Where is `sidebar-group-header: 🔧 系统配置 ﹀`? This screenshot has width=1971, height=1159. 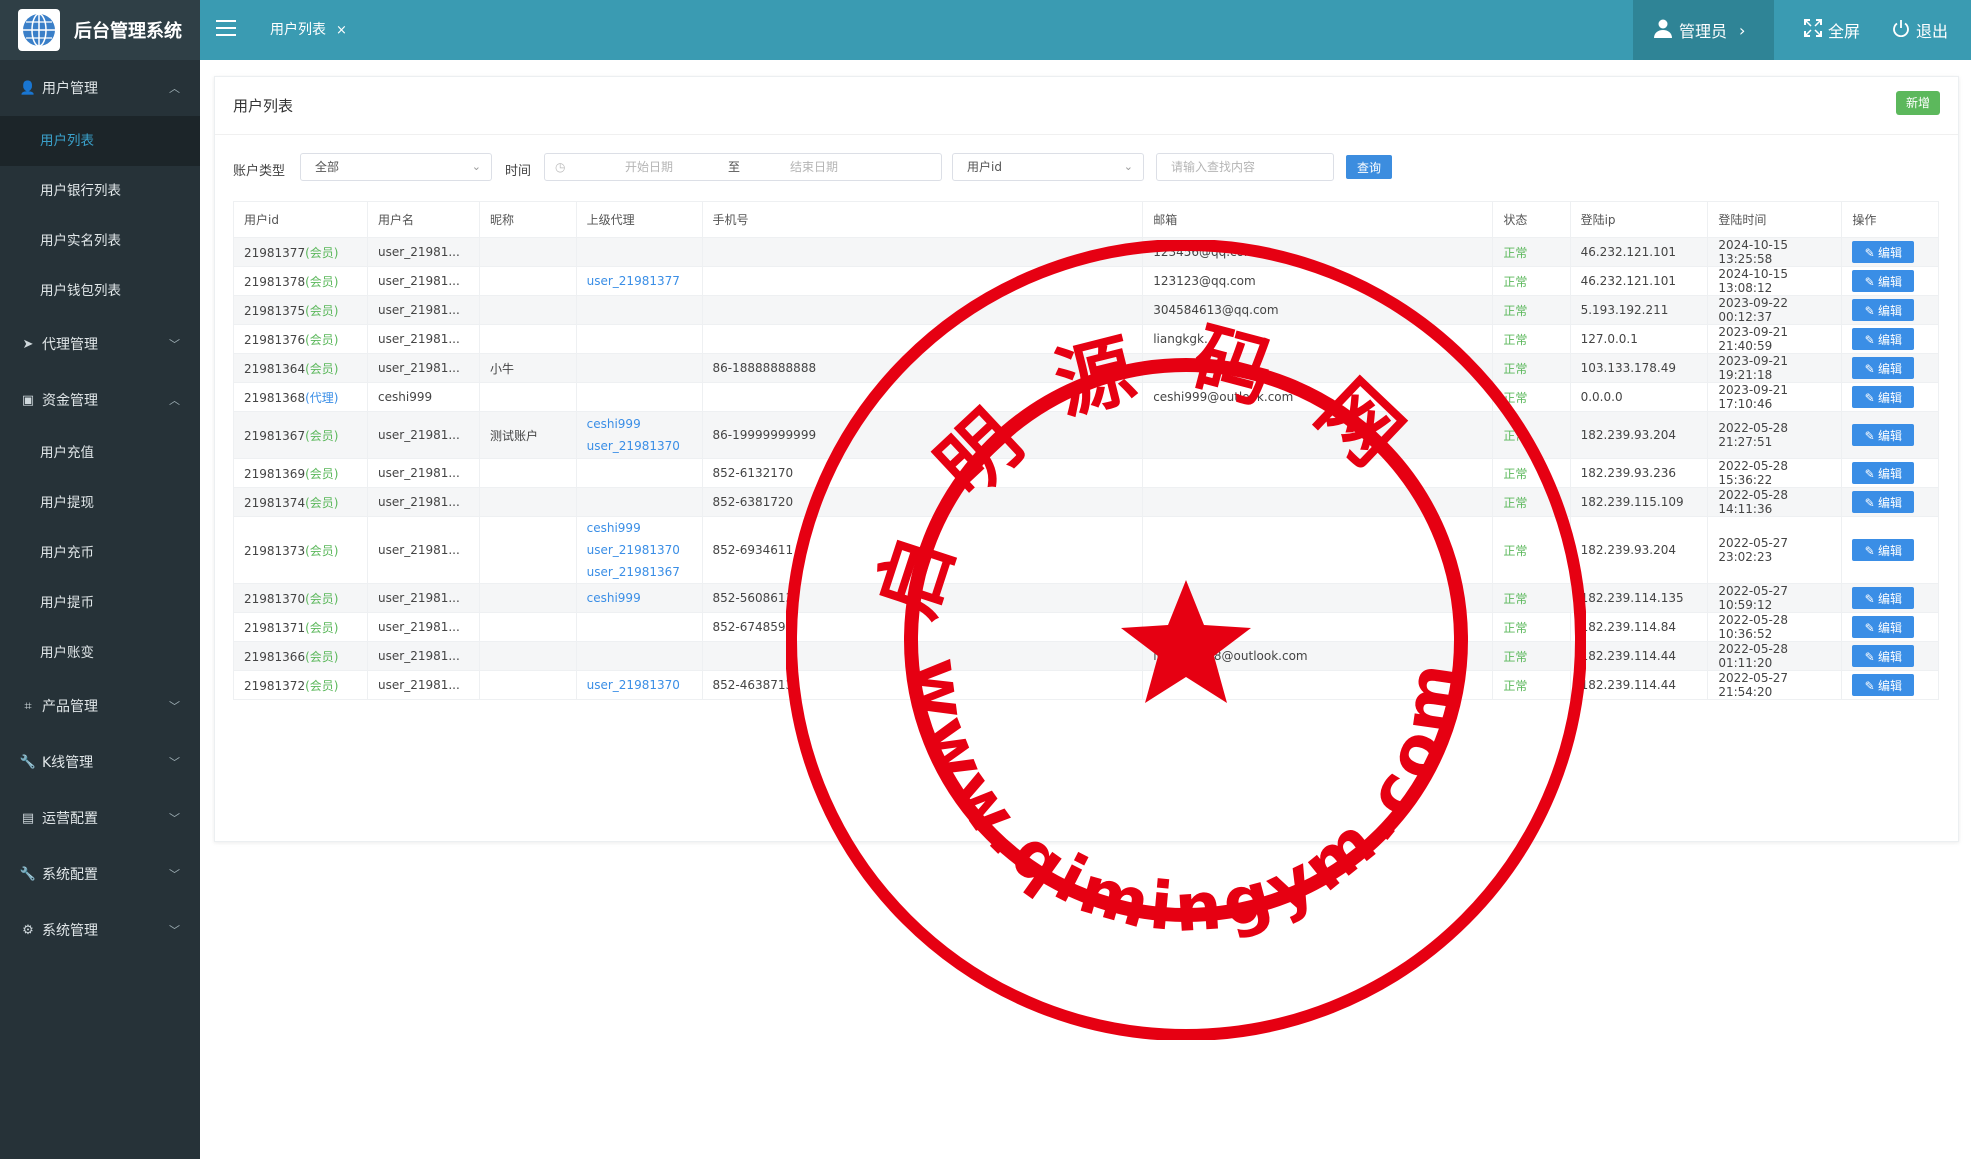
sidebar-group-header: 🔧 系统配置 ﹀ is located at coordinates (100, 874).